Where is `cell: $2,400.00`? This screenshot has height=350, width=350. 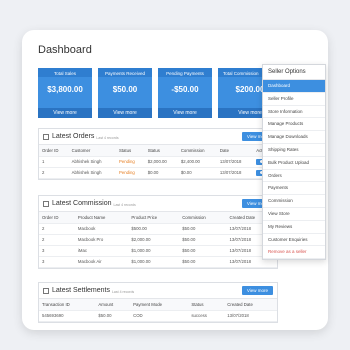 cell: $2,400.00 is located at coordinates (197, 162).